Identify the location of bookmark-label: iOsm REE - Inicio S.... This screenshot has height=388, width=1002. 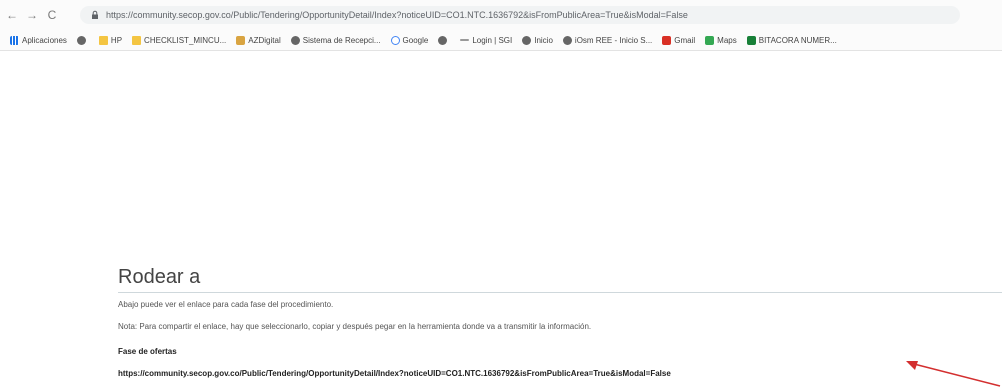
(613, 40).